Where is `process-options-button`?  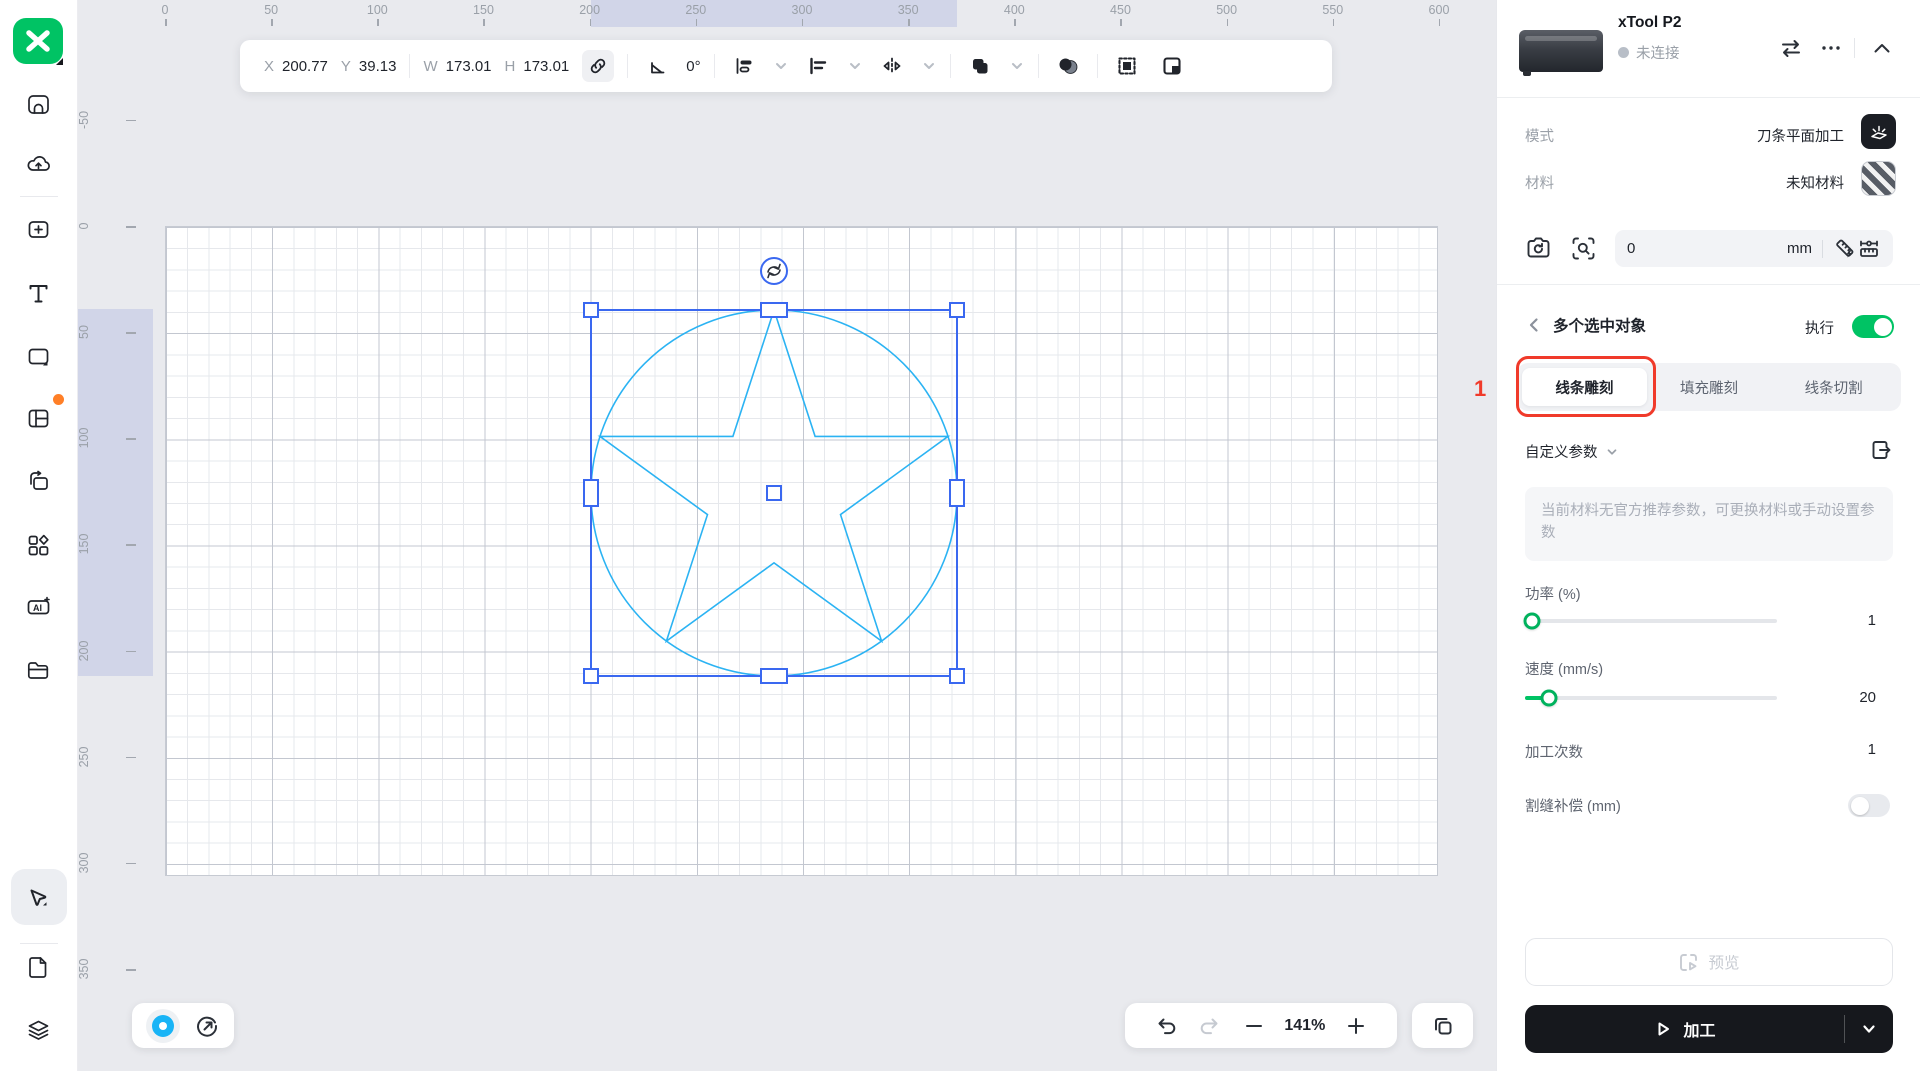
process-options-button is located at coordinates (1869, 1029).